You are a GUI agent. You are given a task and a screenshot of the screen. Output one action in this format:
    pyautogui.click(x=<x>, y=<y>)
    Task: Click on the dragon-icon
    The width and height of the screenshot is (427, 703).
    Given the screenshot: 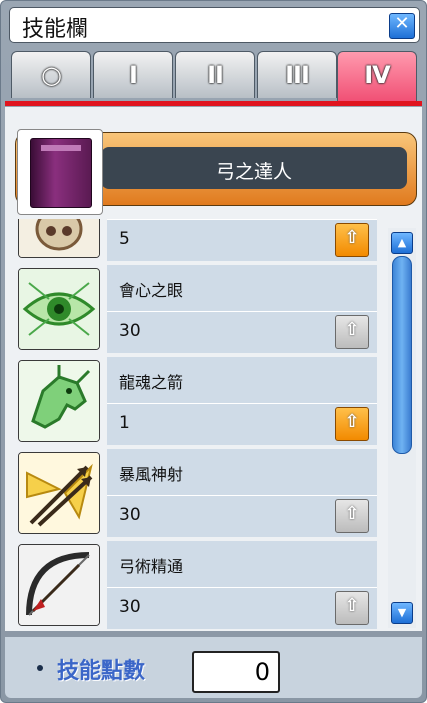 What is the action you would take?
    pyautogui.click(x=59, y=401)
    